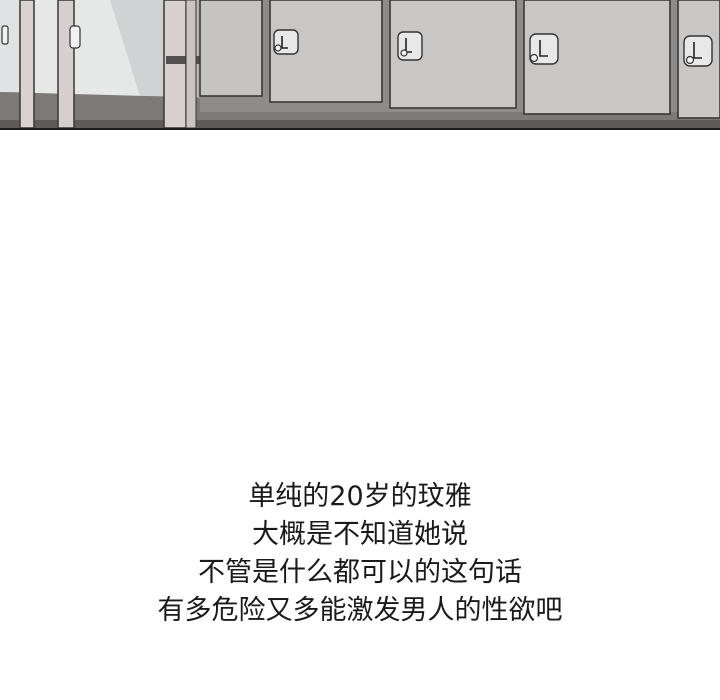  I want to click on caption-line-2: 大概是不知道她说, so click(360, 534).